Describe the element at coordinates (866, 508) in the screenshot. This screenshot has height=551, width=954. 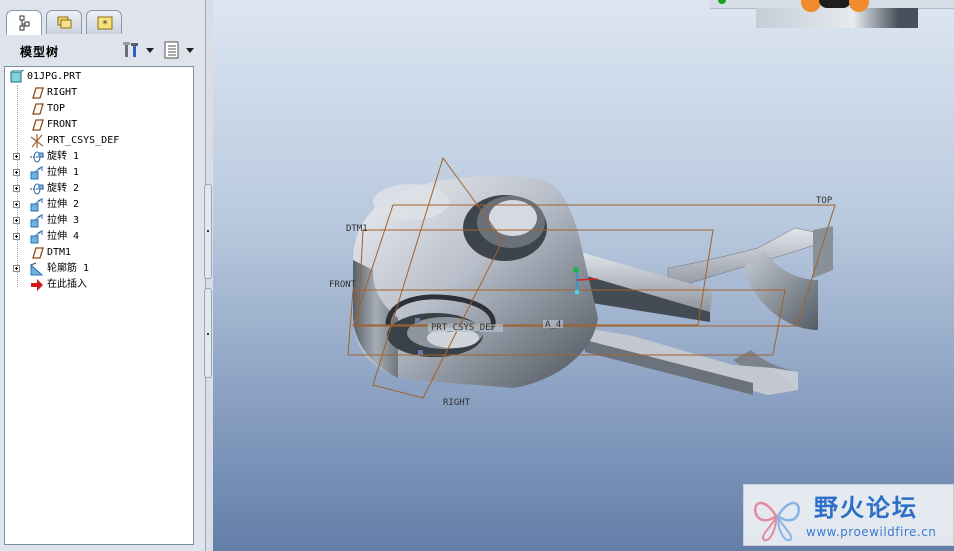
I see `watermark-title: 野火论坛` at that location.